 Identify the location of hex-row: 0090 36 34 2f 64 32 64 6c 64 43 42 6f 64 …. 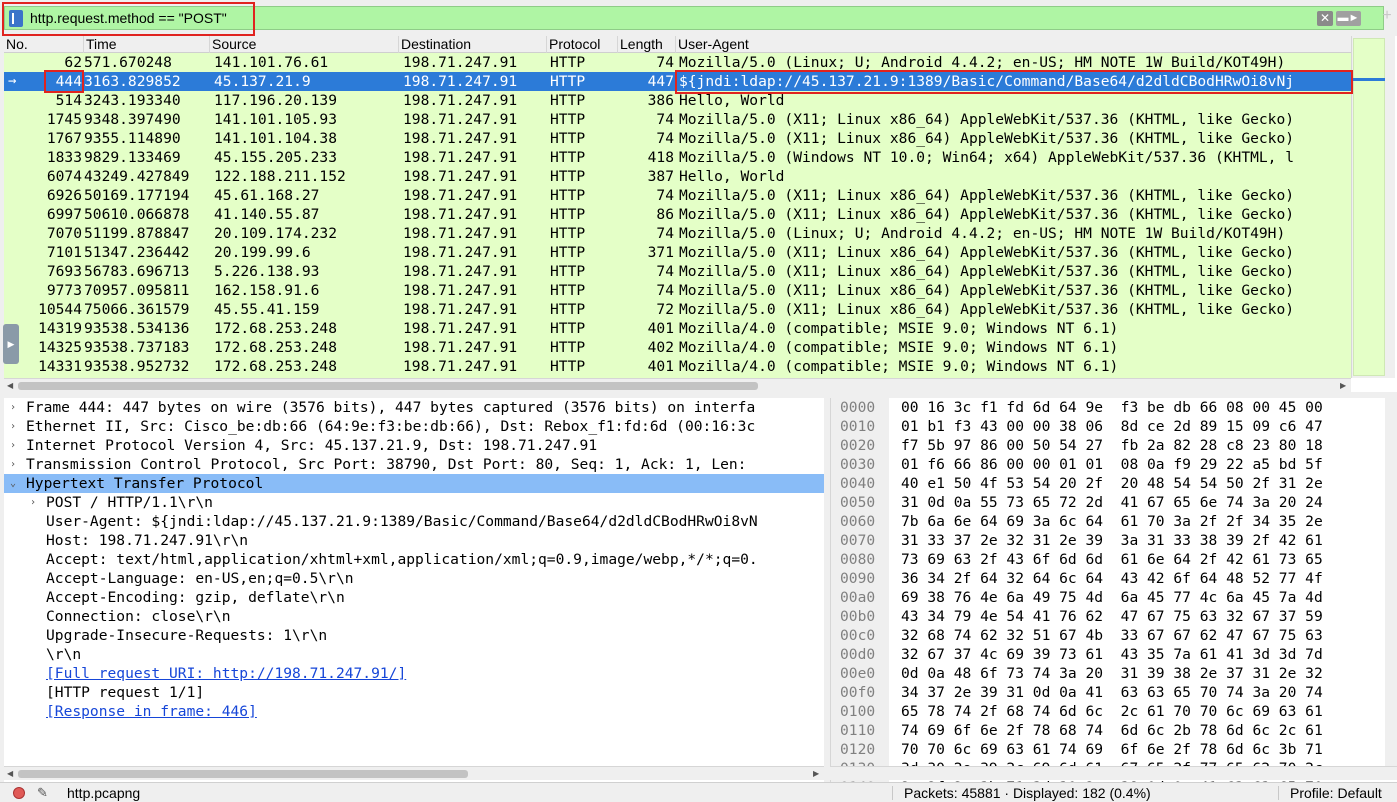
(1114, 578).